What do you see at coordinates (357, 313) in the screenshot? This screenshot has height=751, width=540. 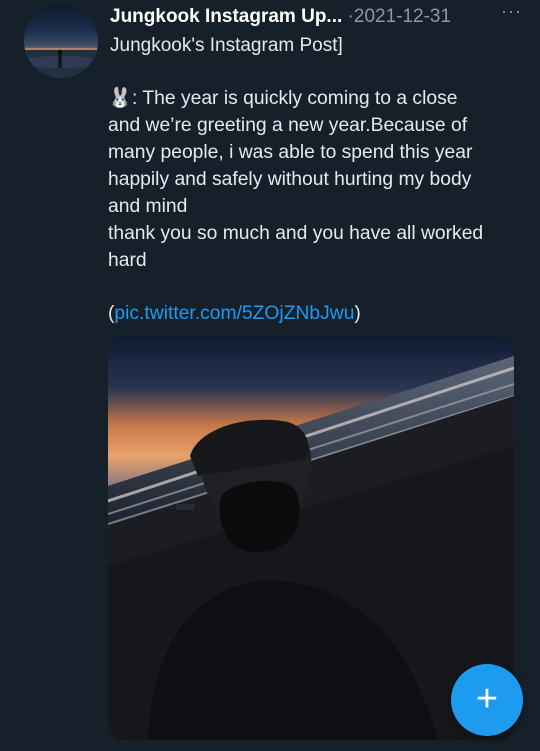 I see `link-close-paren: )` at bounding box center [357, 313].